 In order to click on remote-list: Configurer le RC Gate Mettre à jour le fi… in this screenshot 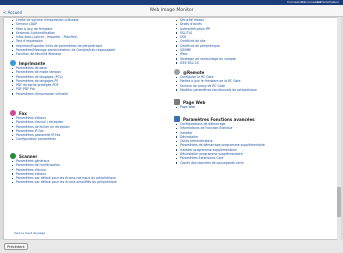, I will do `click(254, 83)`.